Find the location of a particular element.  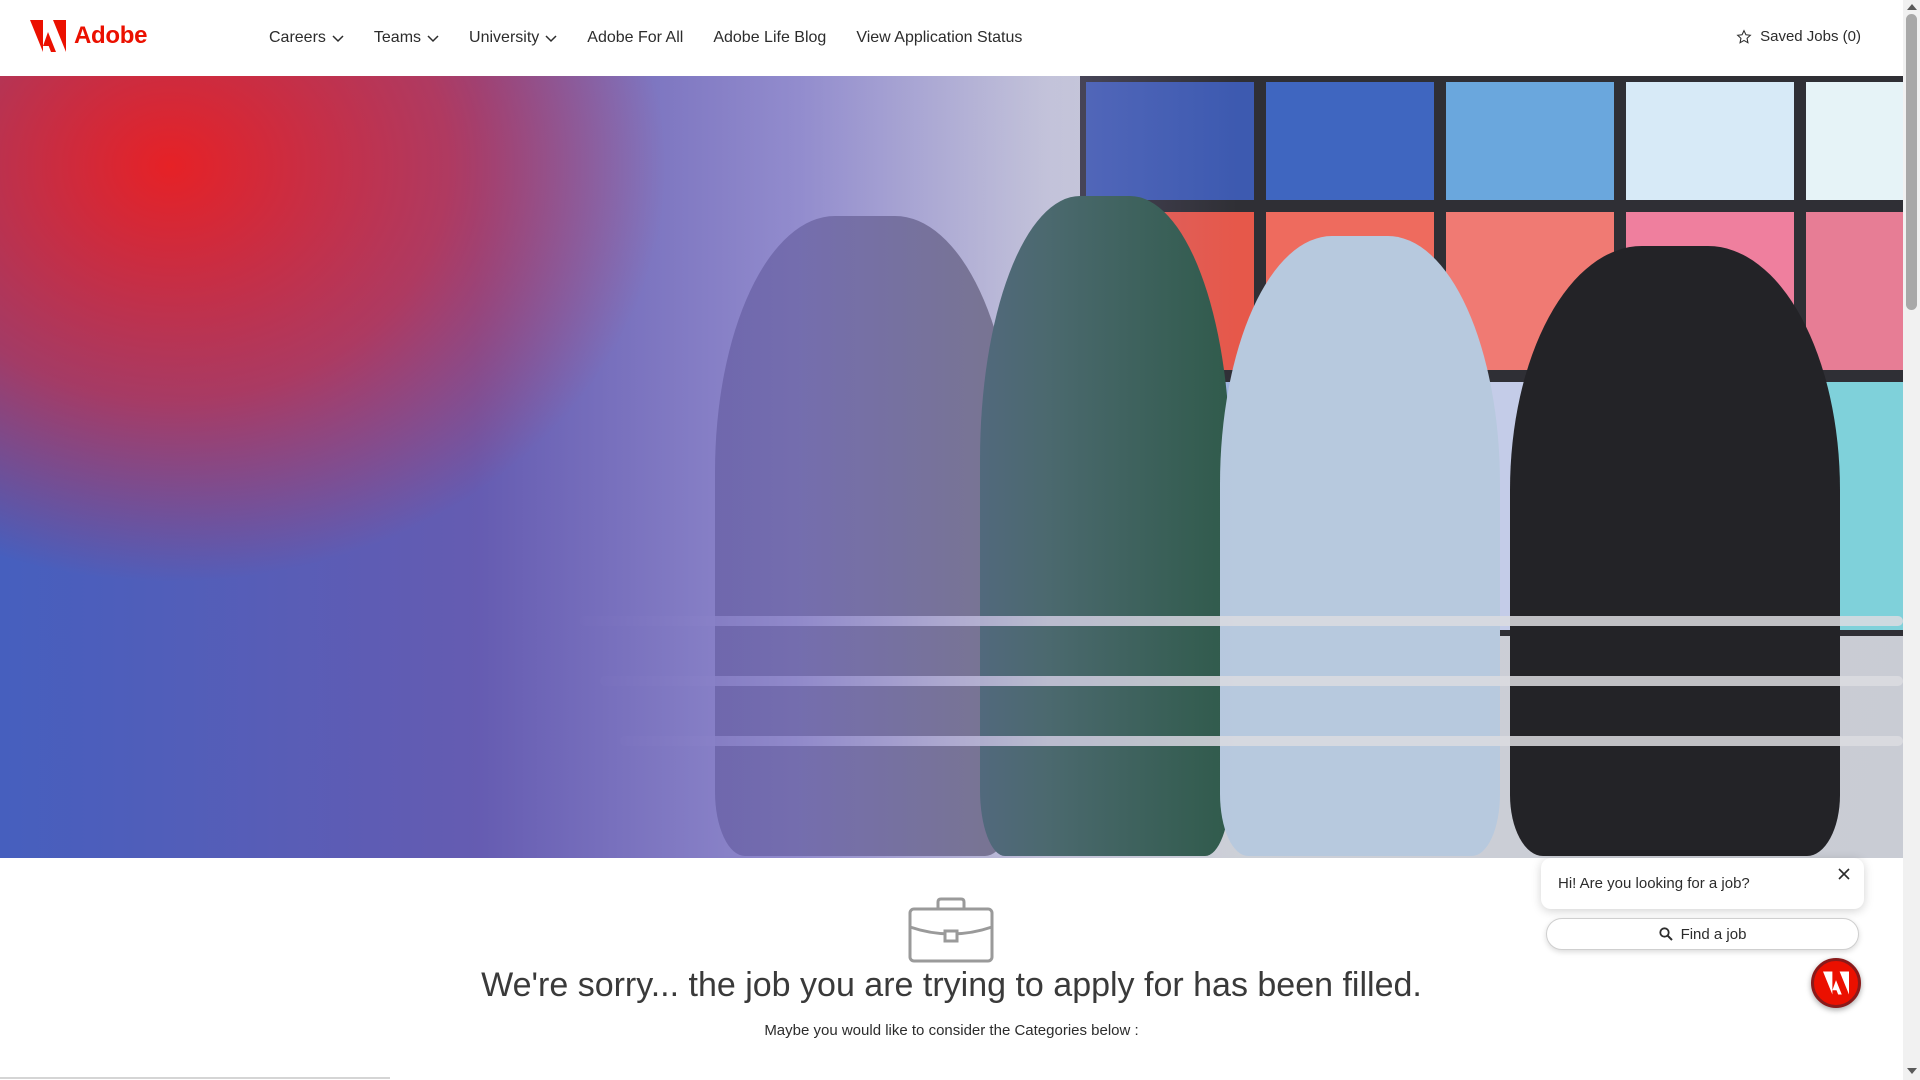

saved-jobs-label: Saved Jobs (0) is located at coordinates (1810, 36).